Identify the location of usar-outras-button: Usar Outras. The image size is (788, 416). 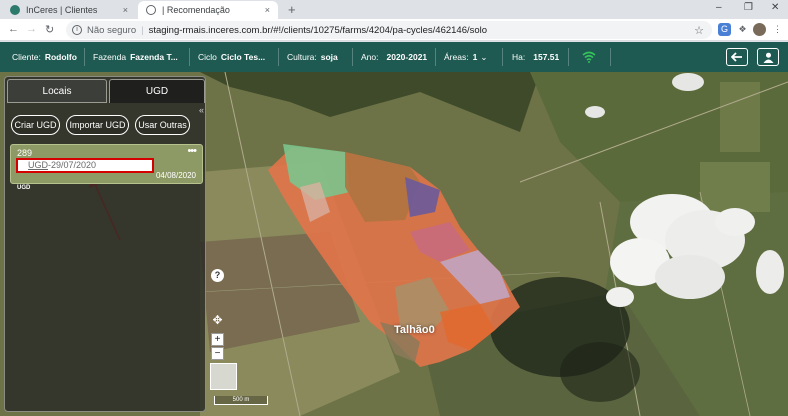
(162, 125).